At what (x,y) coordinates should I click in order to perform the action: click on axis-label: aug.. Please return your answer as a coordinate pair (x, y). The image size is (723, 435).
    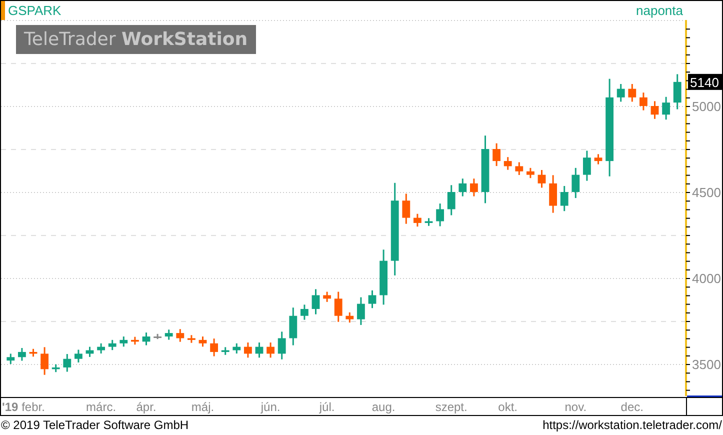
    Looking at the image, I should click on (384, 407).